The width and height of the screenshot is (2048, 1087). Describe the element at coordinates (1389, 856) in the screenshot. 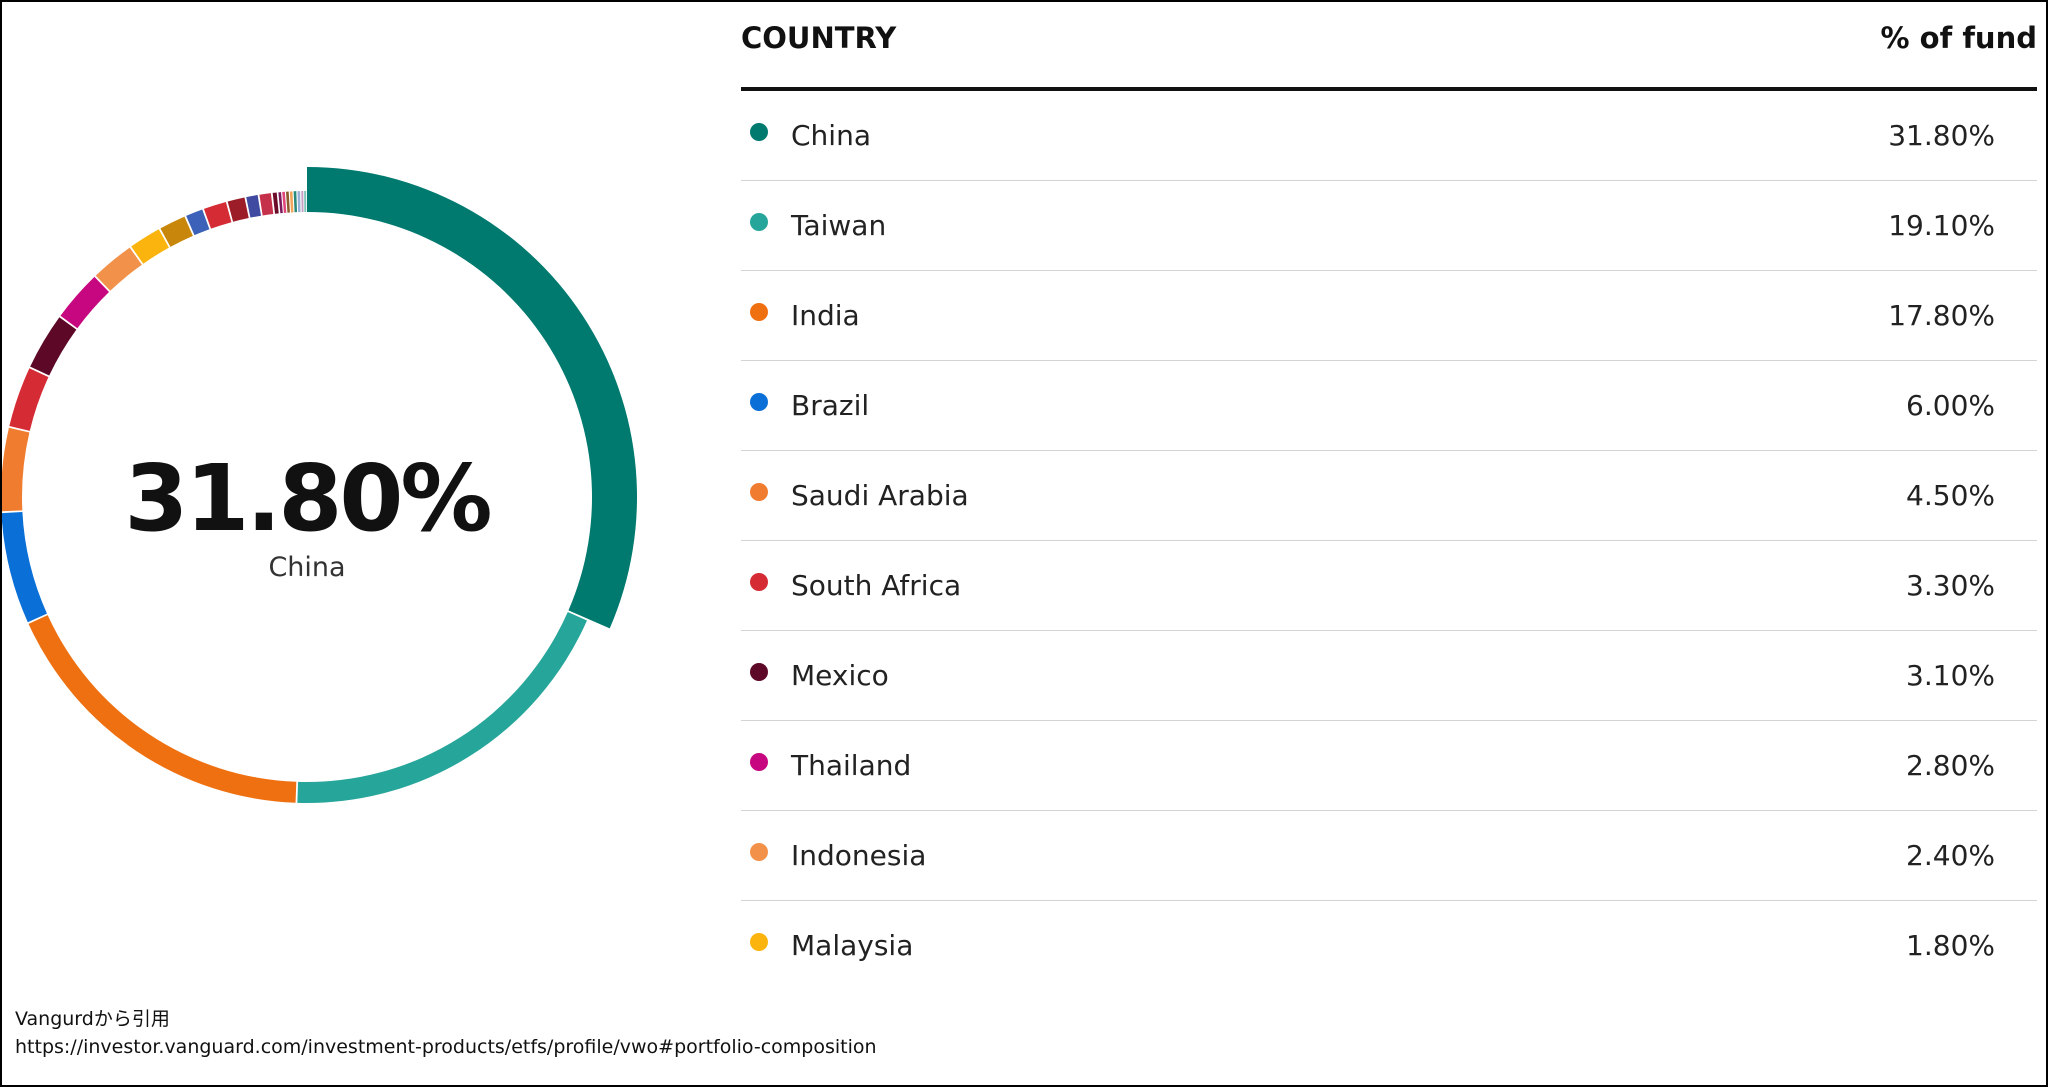

I see `table-row: Indonesia 2.40%` at that location.